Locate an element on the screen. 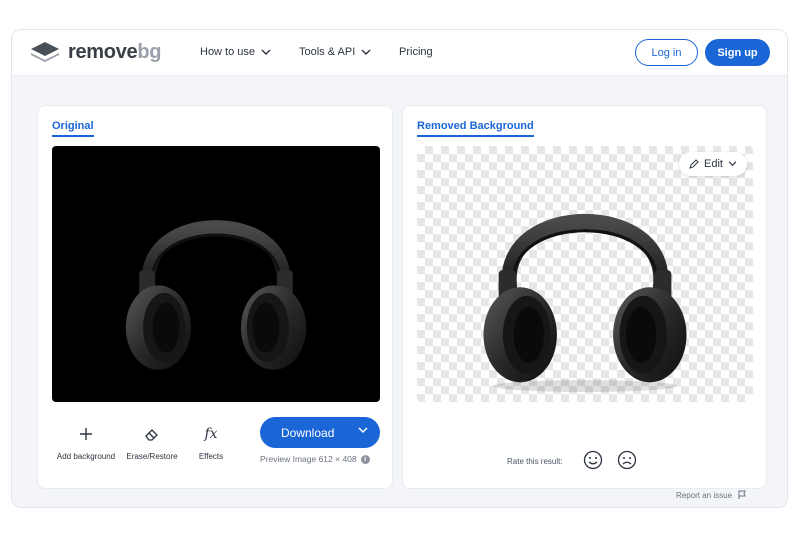  tool-label: Effects is located at coordinates (211, 456).